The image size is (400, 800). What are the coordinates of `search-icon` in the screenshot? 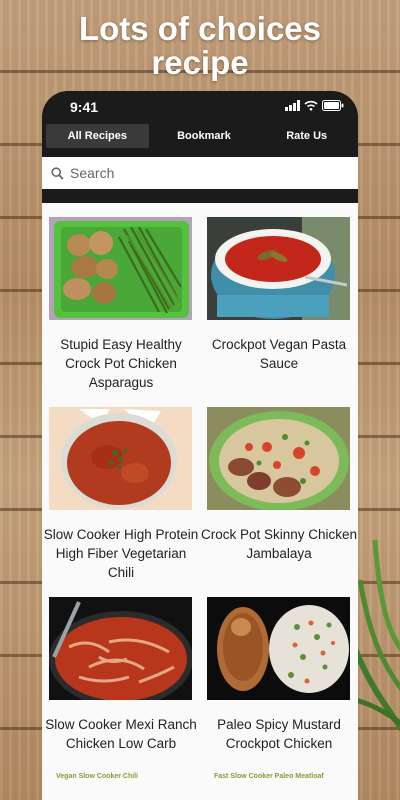 It's located at (57, 173).